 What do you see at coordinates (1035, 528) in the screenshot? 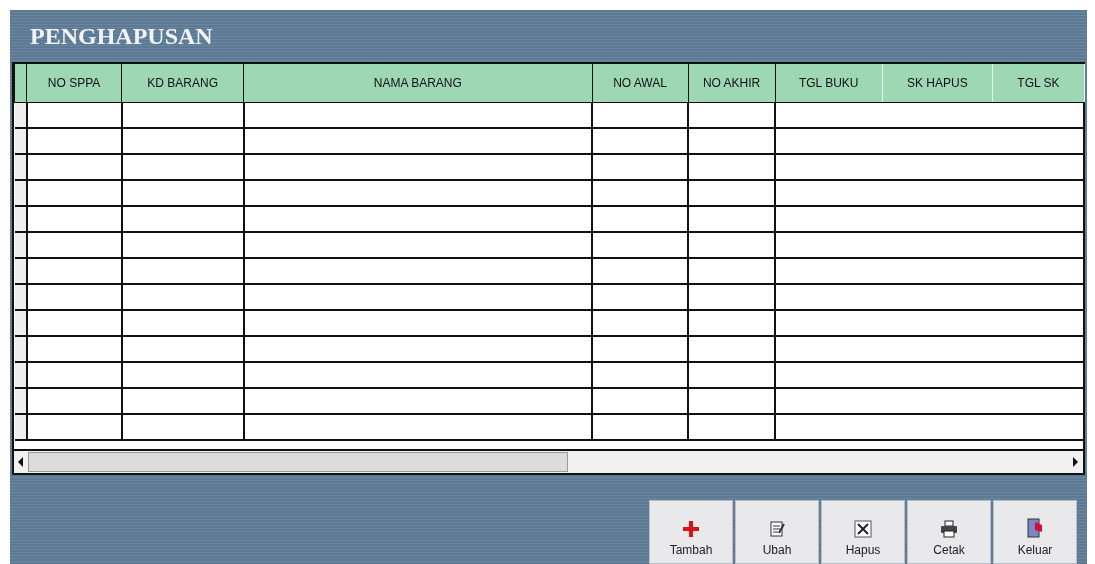
I see `door-icon` at bounding box center [1035, 528].